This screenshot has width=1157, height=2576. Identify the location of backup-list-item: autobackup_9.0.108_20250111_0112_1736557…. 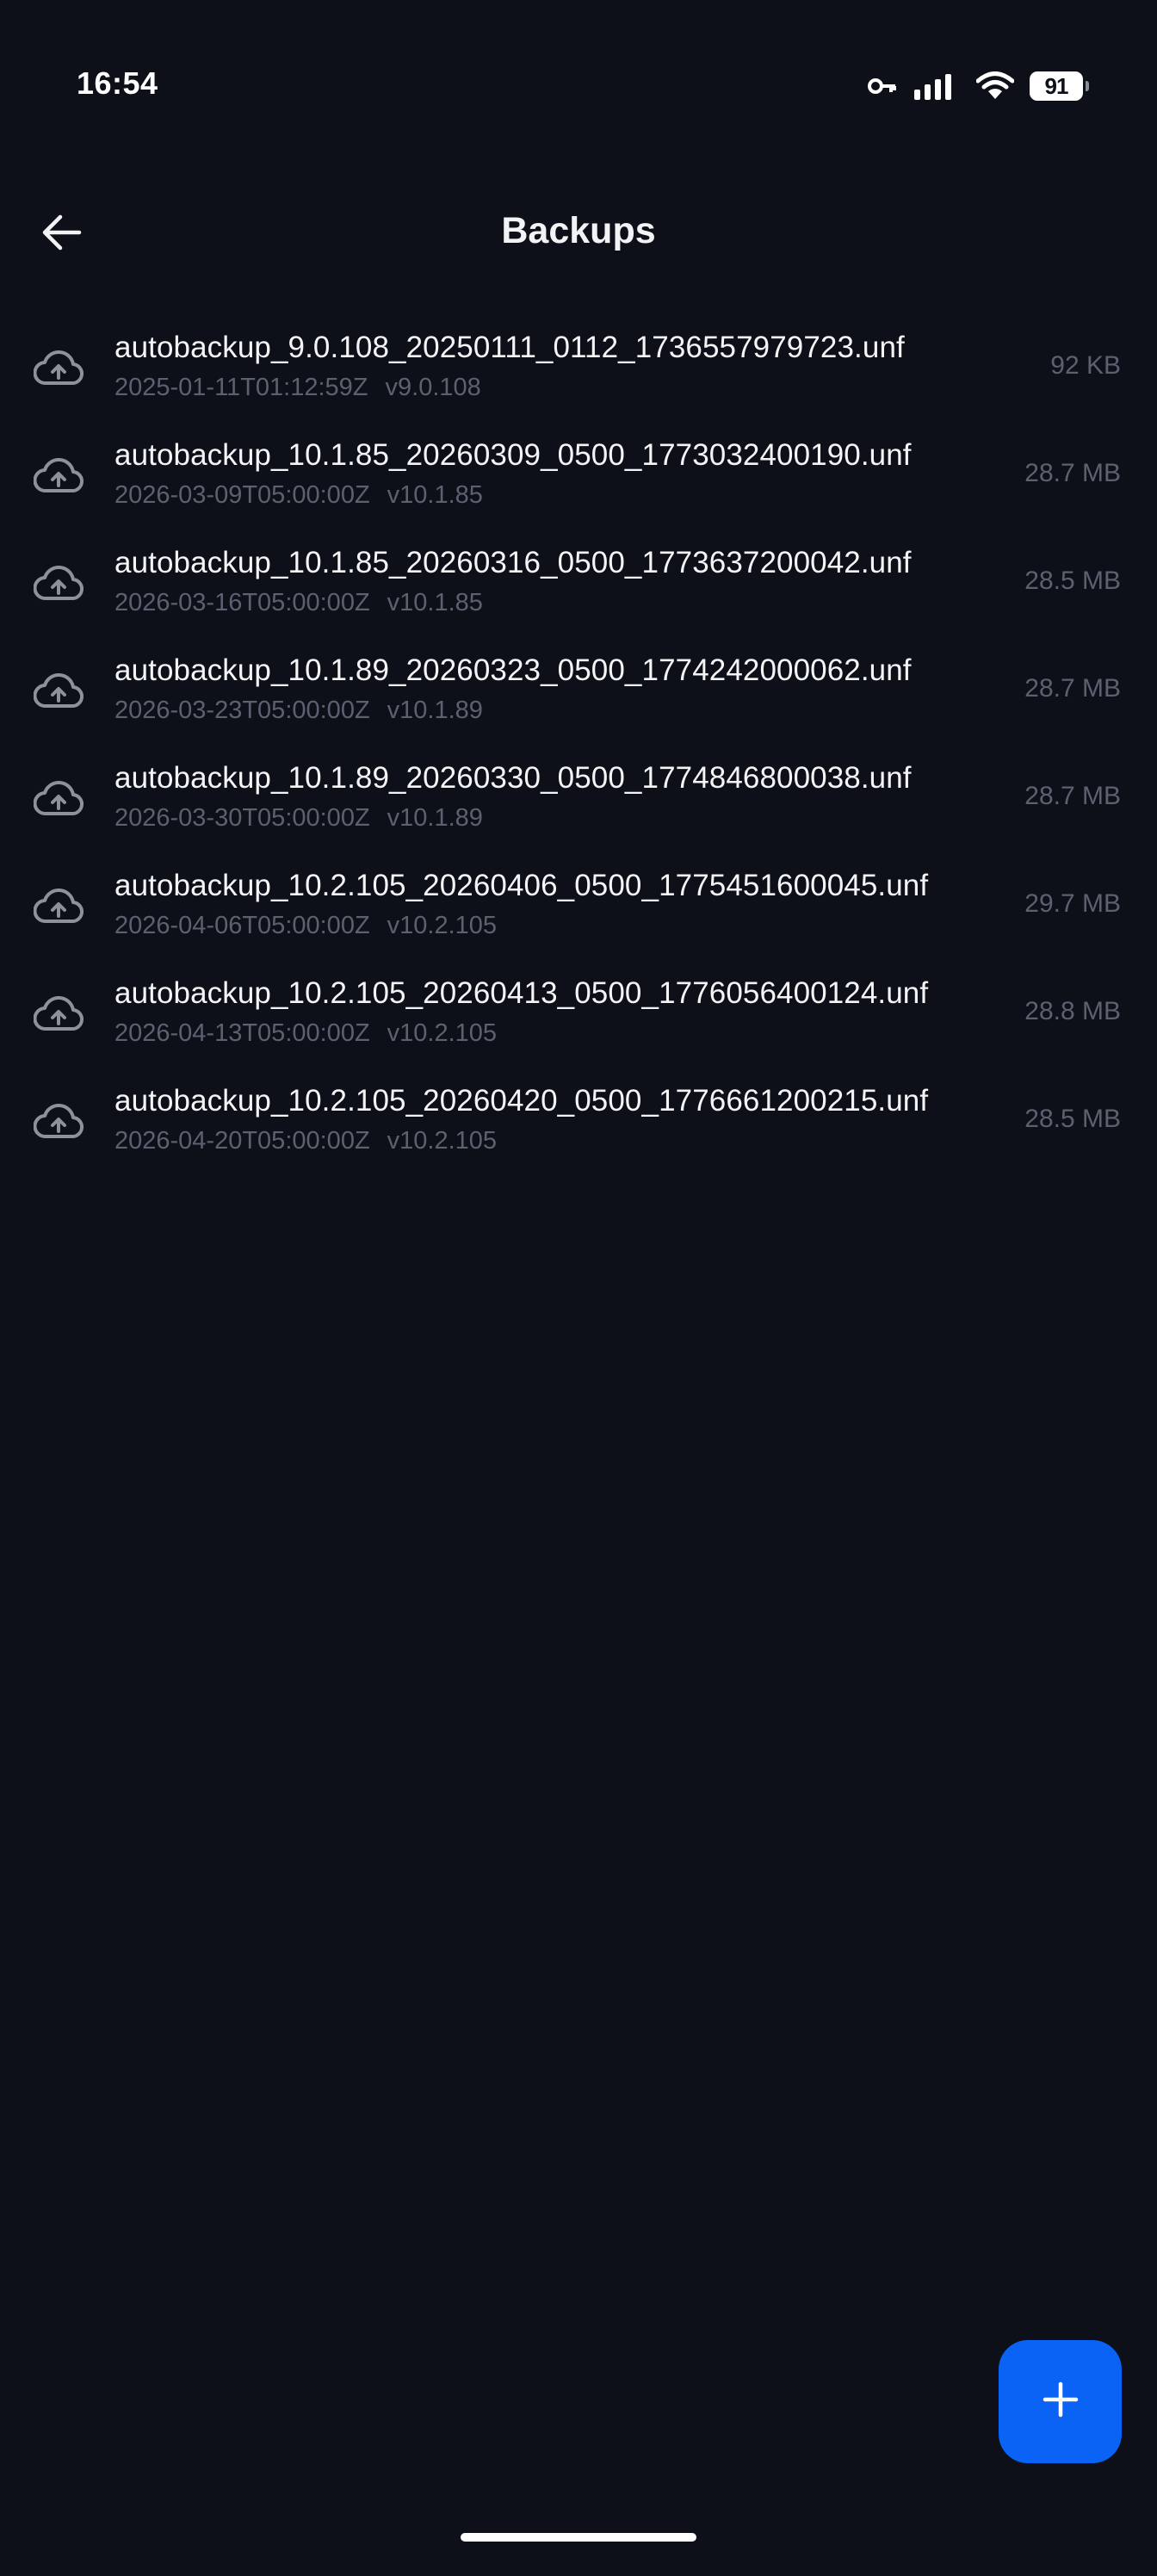
(579, 369).